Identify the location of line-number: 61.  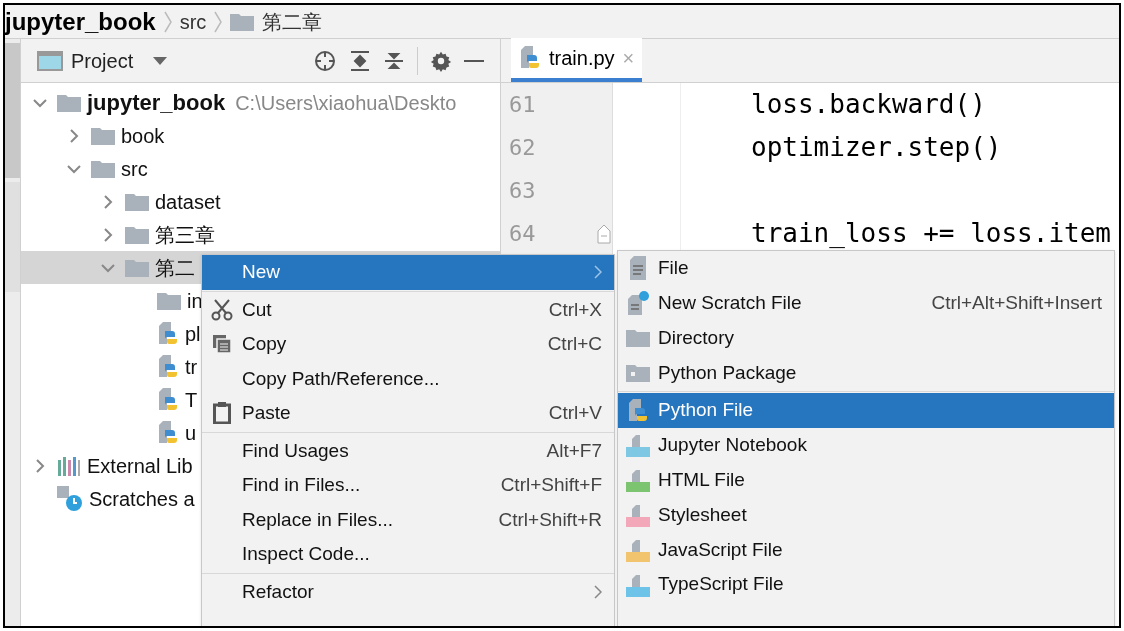
(522, 105).